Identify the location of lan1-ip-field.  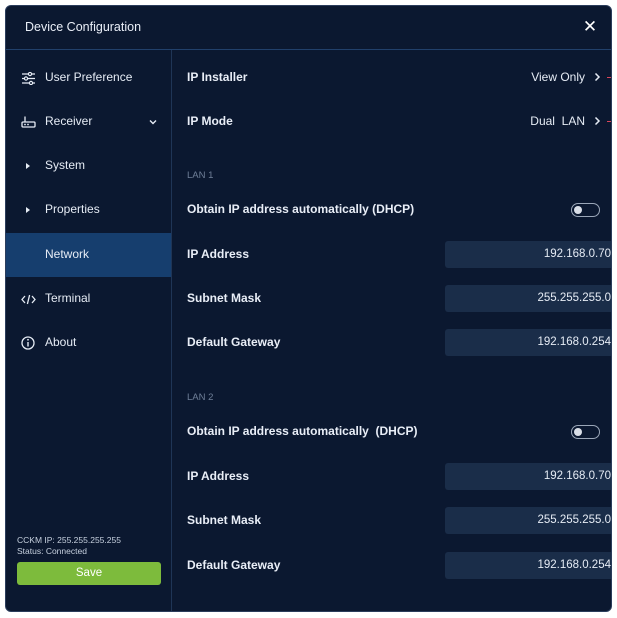
(528, 254).